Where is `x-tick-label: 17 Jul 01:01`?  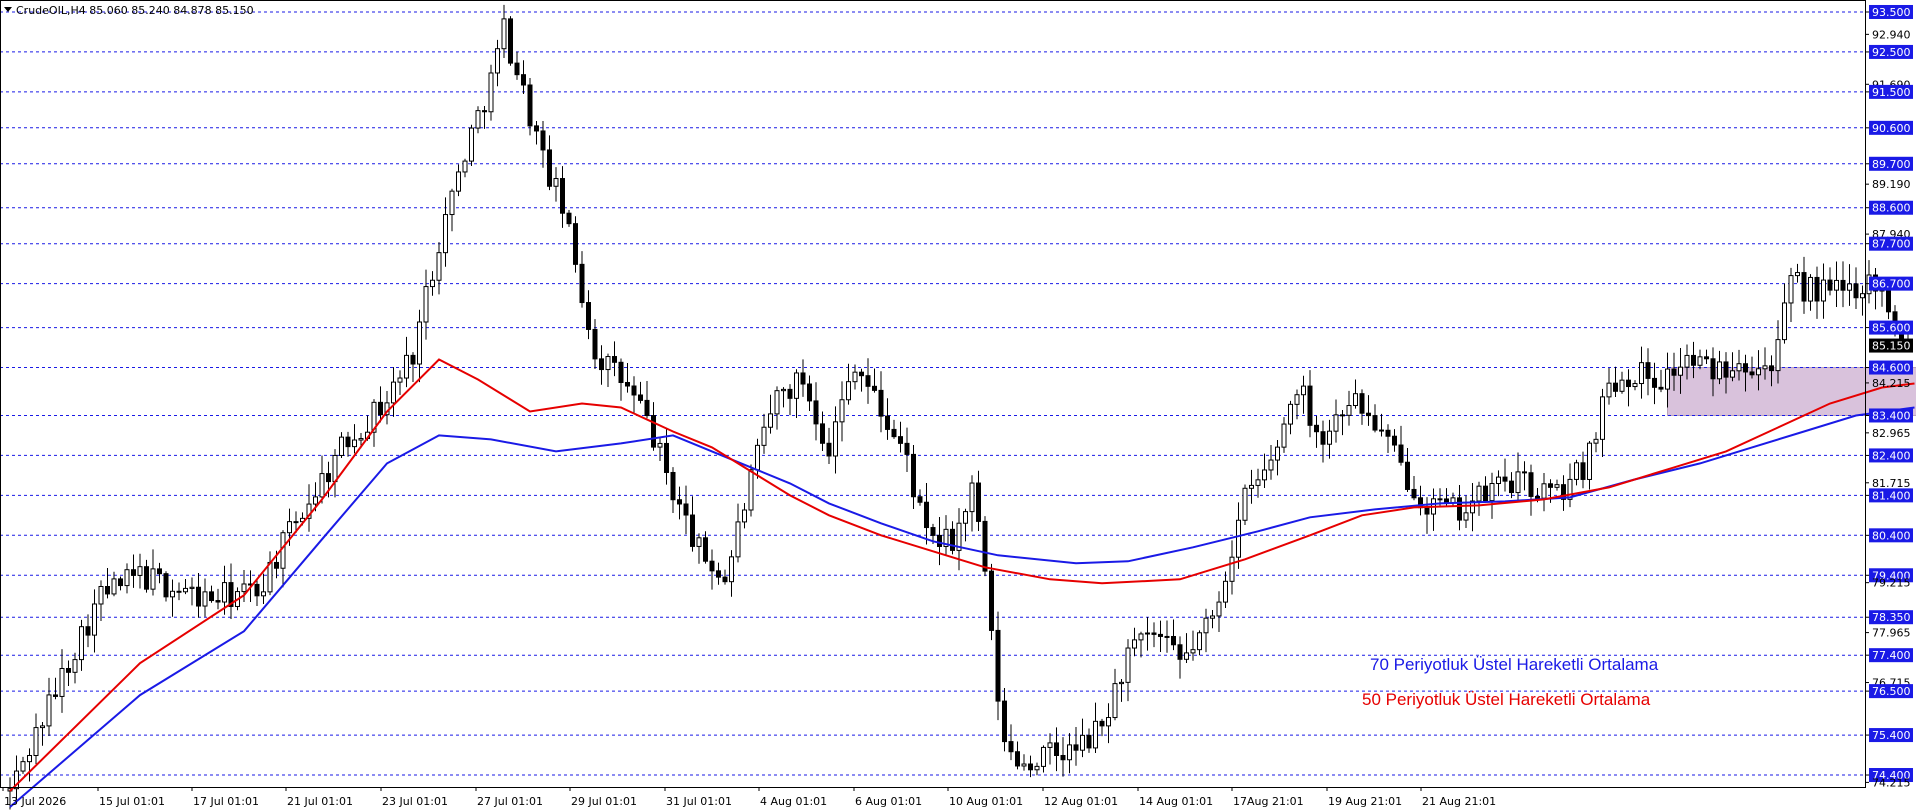 x-tick-label: 17 Jul 01:01 is located at coordinates (226, 801).